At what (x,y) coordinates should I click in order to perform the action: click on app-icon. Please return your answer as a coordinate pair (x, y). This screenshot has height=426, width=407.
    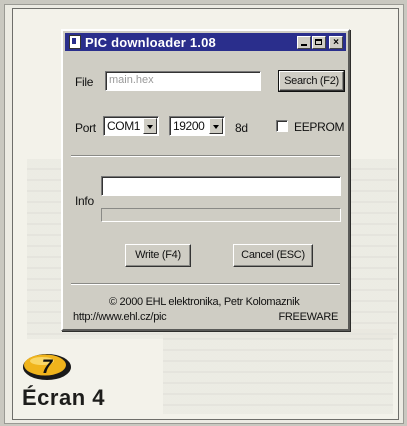
    Looking at the image, I should click on (75, 42).